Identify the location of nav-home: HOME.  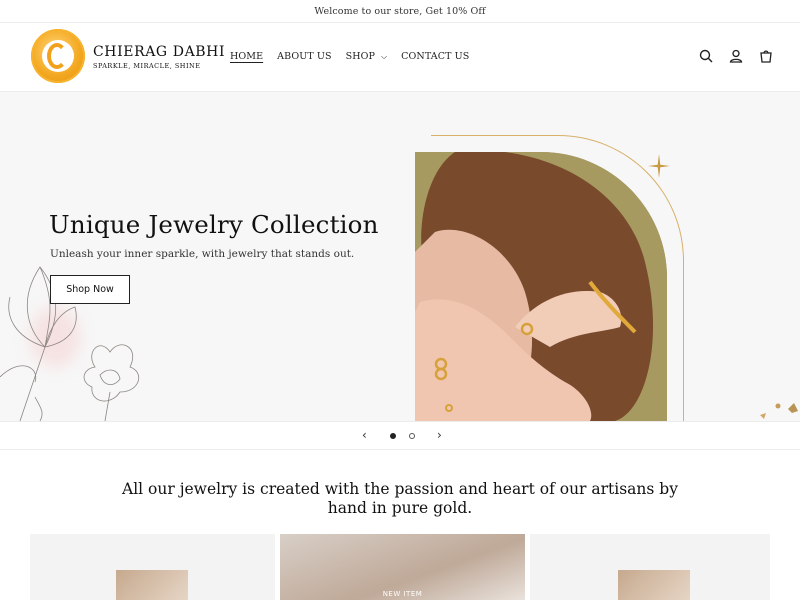
(246, 56).